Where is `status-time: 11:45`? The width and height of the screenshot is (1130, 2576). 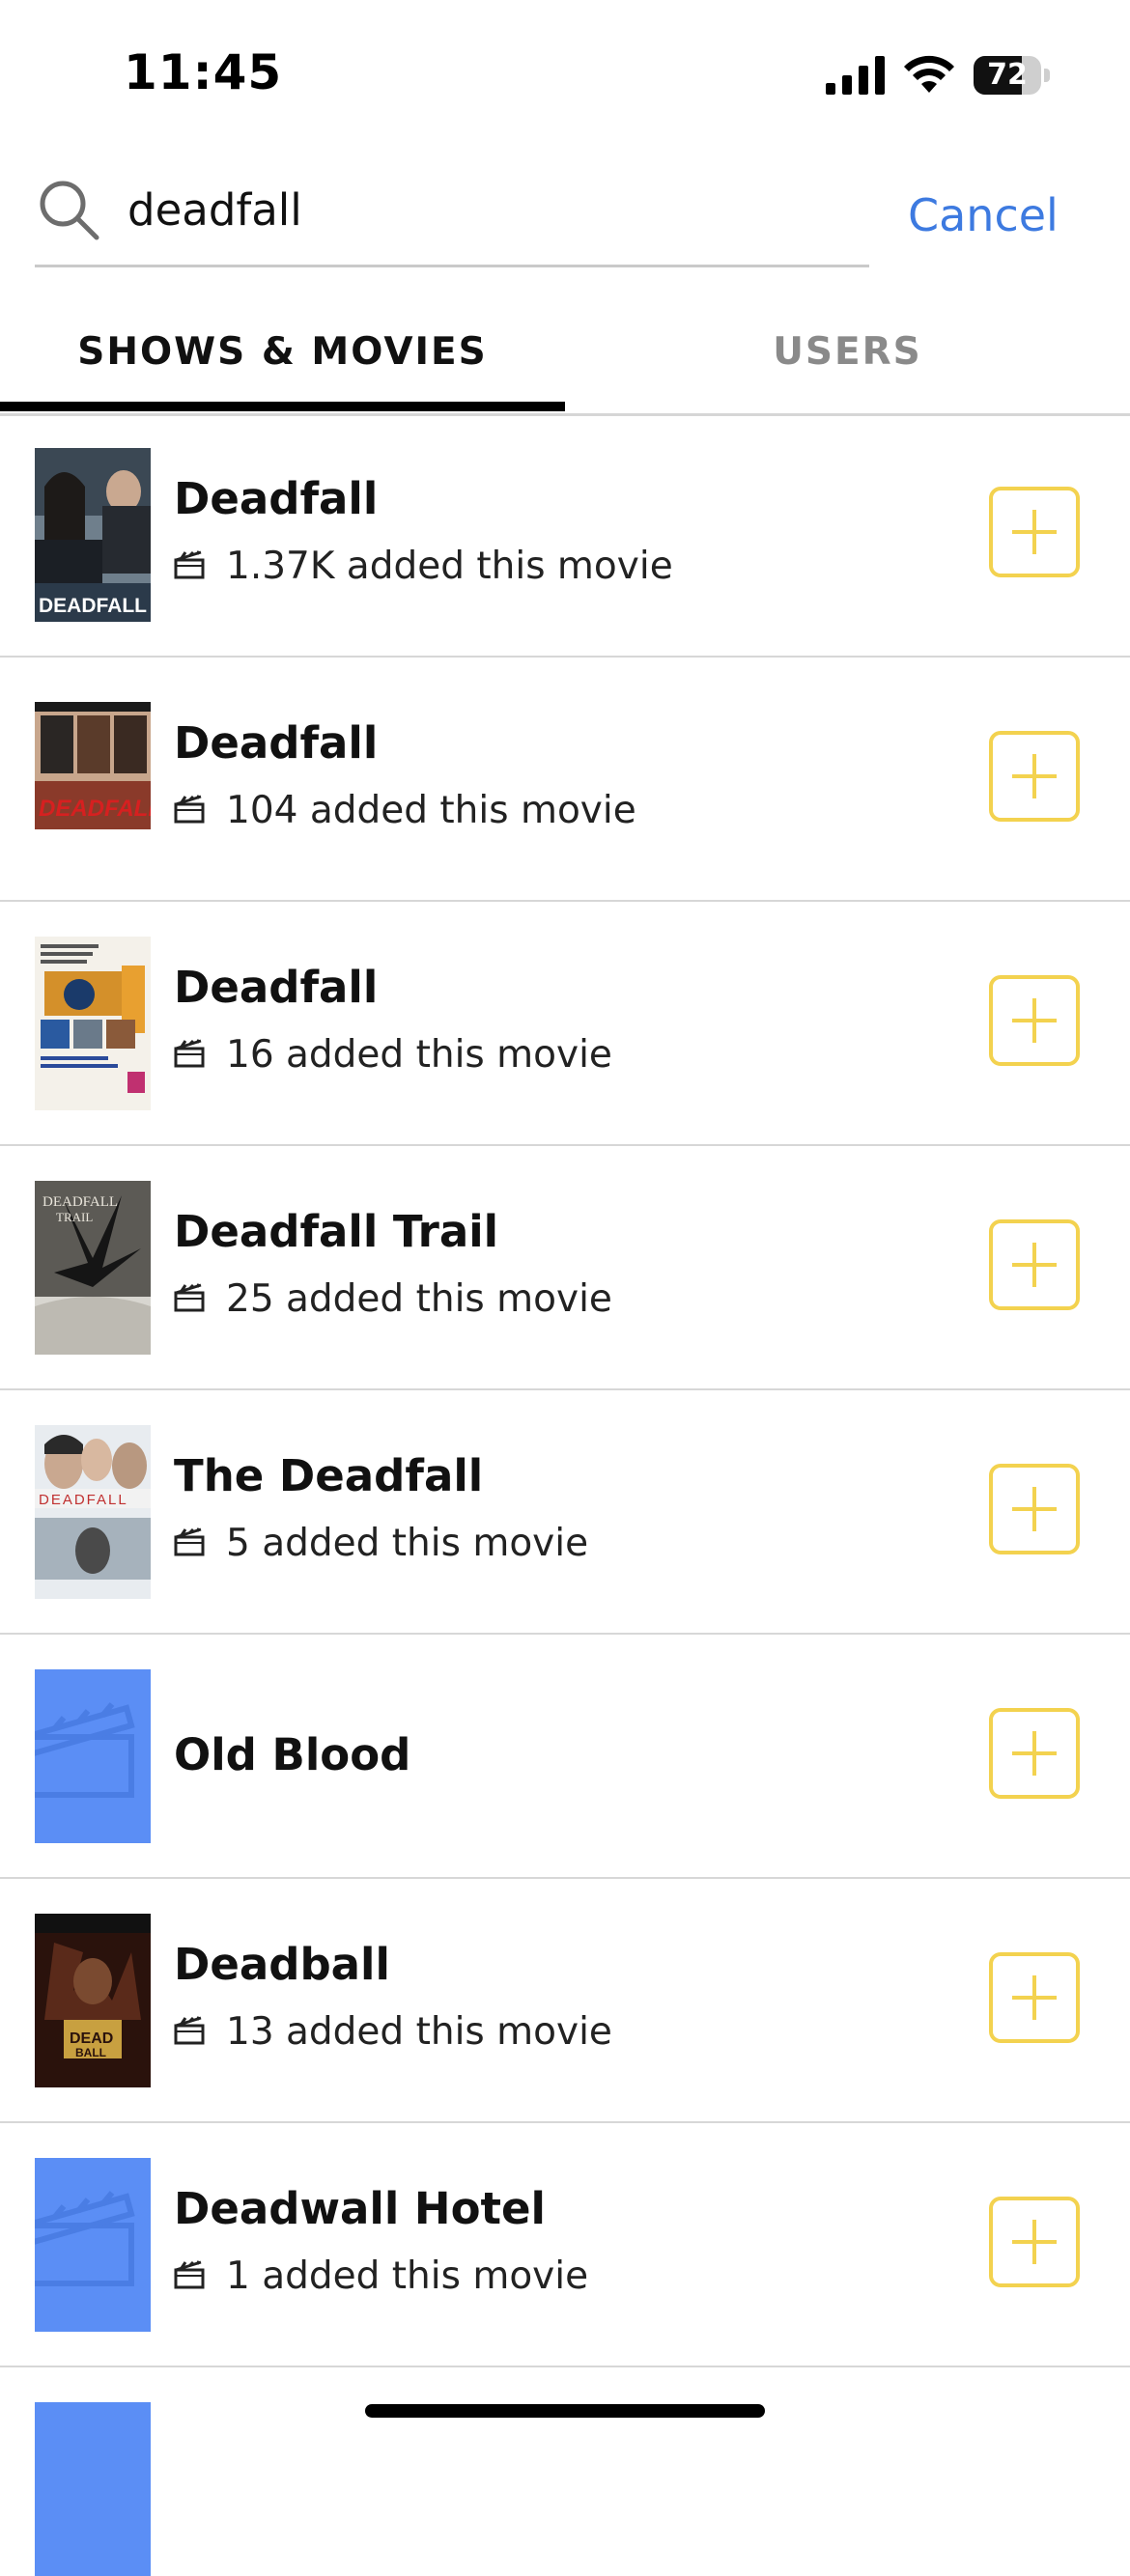 status-time: 11:45 is located at coordinates (204, 72).